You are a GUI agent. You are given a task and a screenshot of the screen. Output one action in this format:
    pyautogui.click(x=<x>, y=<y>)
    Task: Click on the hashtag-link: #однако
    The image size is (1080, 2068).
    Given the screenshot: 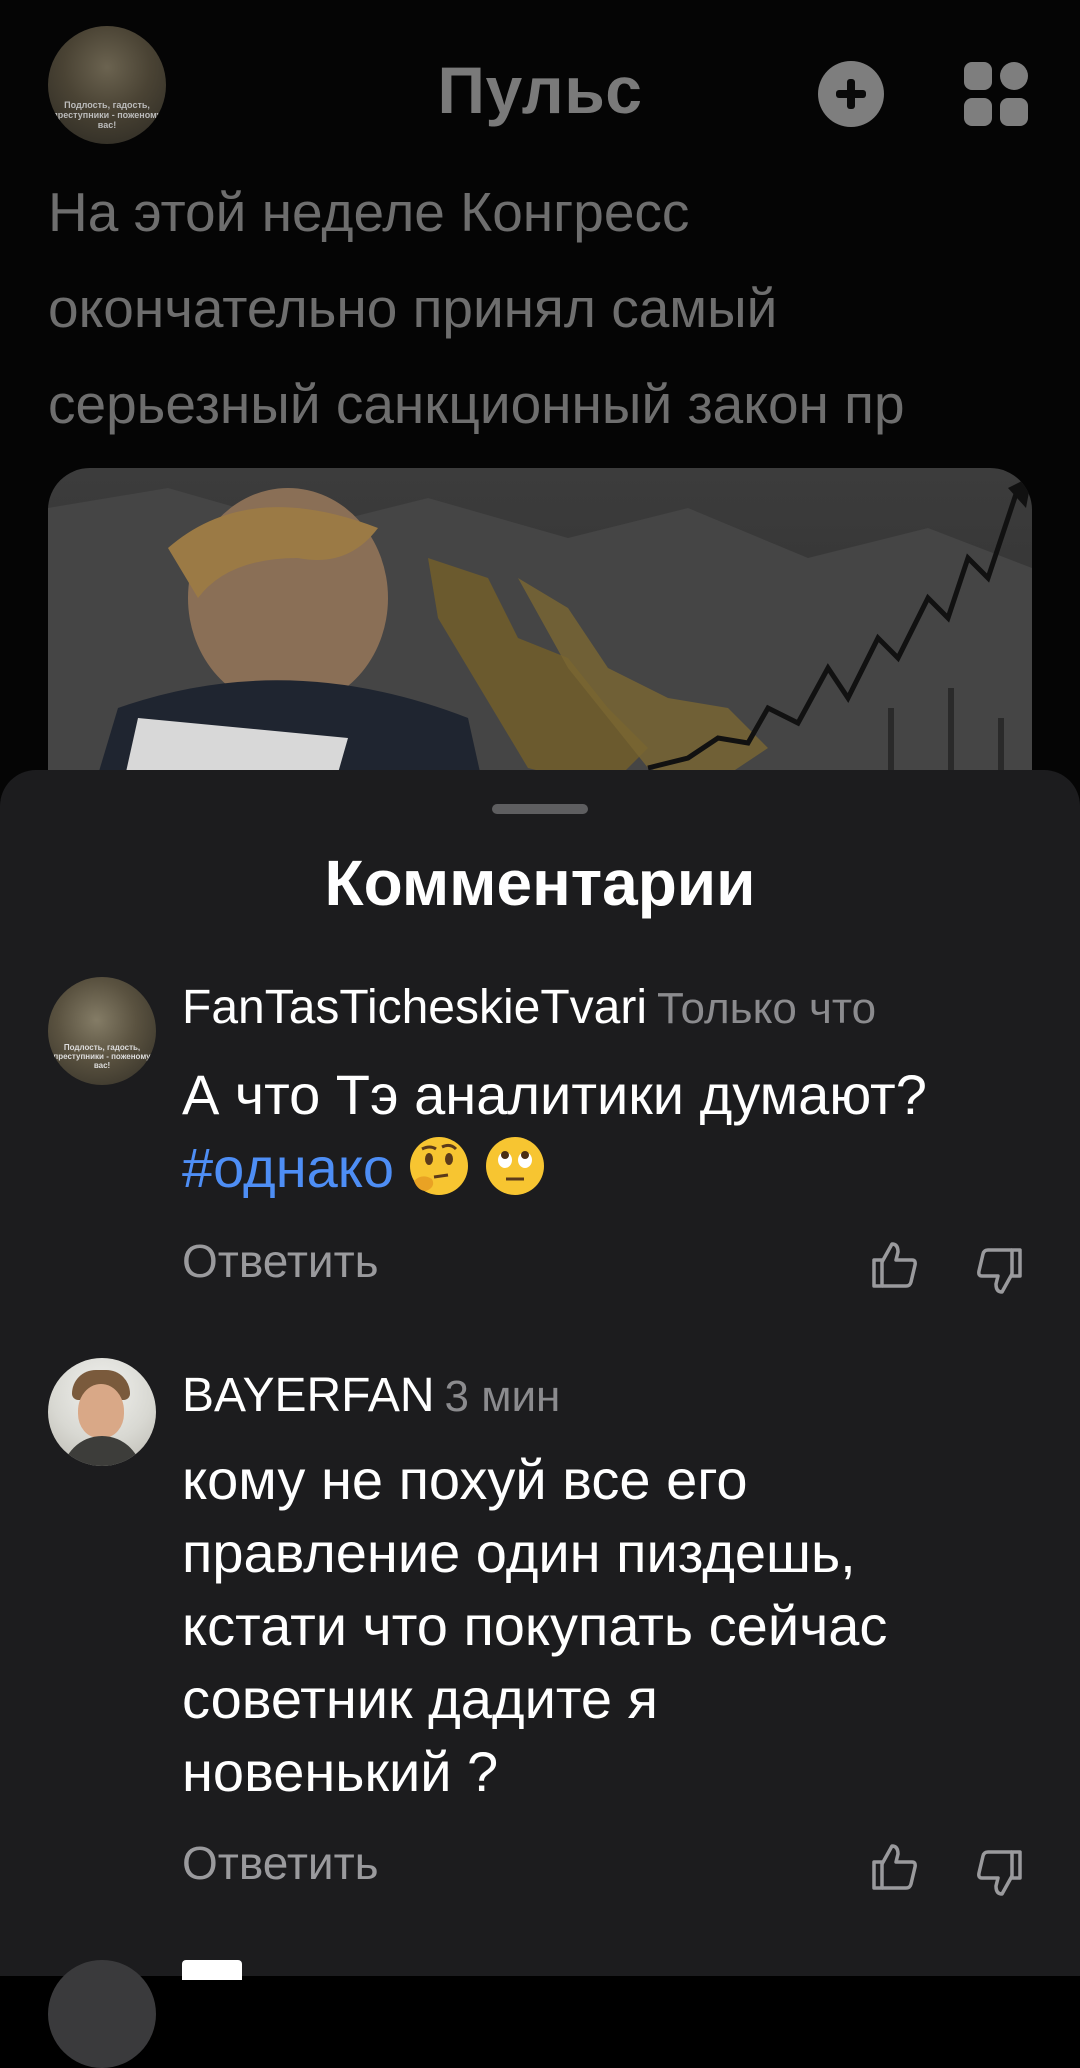 What is the action you would take?
    pyautogui.click(x=288, y=1167)
    